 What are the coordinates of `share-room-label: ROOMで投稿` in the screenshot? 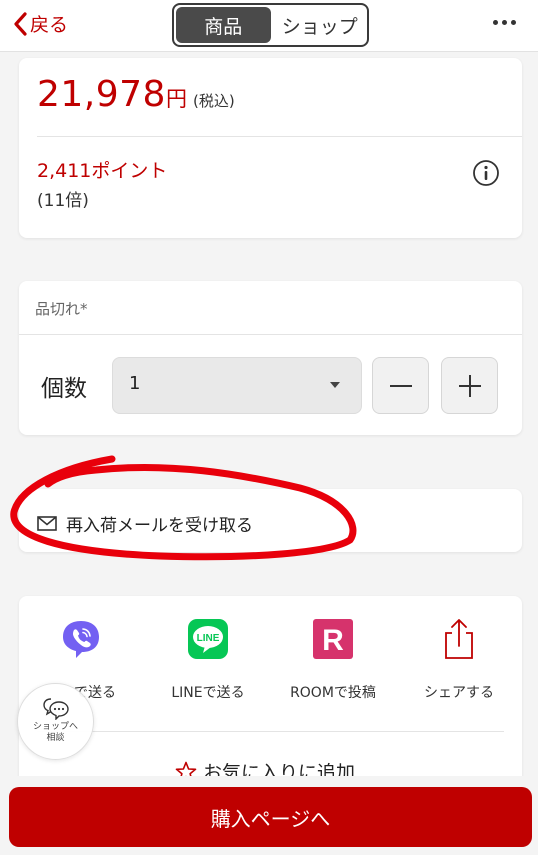 It's located at (333, 693).